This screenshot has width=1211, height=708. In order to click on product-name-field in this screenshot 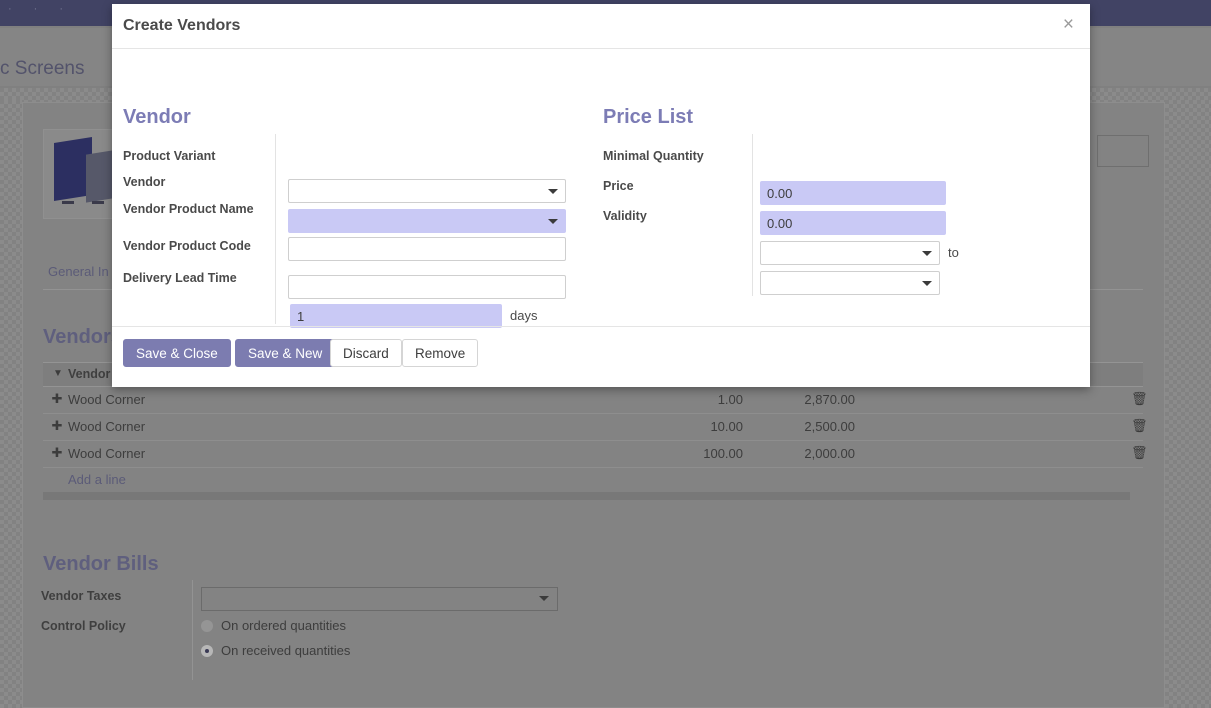, I will do `click(1123, 151)`.